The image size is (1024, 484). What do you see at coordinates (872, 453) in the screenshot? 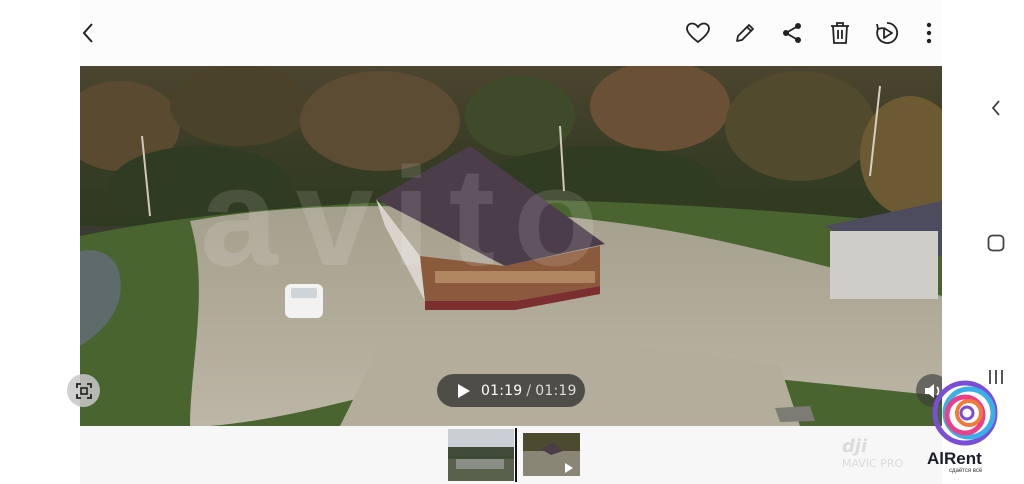
I see `camera-watermark: dji MAVIC PRO` at bounding box center [872, 453].